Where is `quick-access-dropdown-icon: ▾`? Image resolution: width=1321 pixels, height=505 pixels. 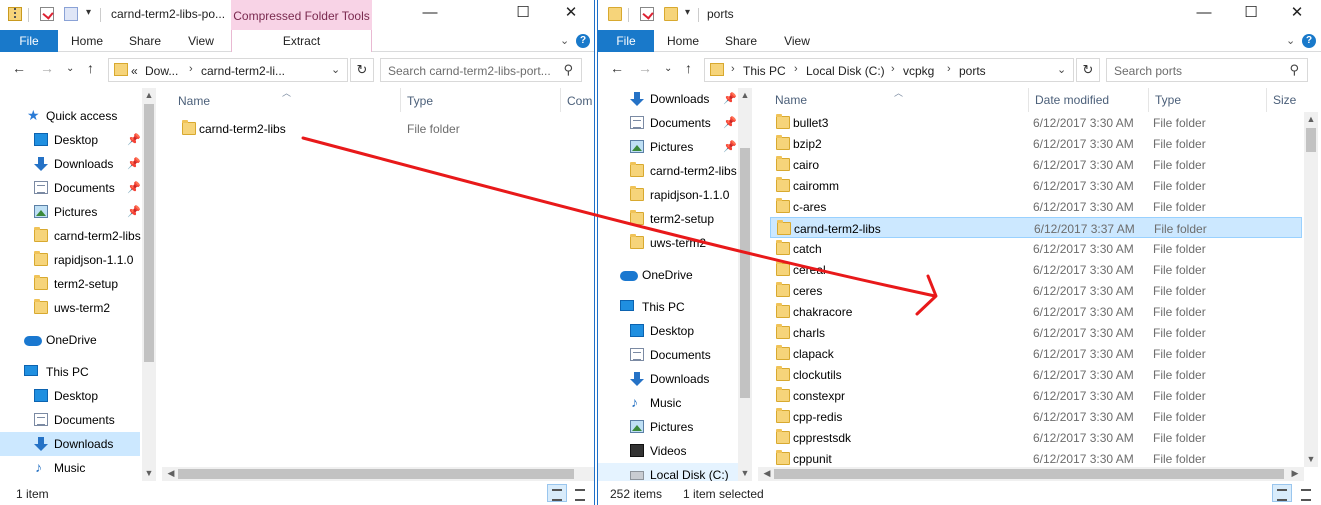
quick-access-dropdown-icon: ▾ is located at coordinates (88, 12).